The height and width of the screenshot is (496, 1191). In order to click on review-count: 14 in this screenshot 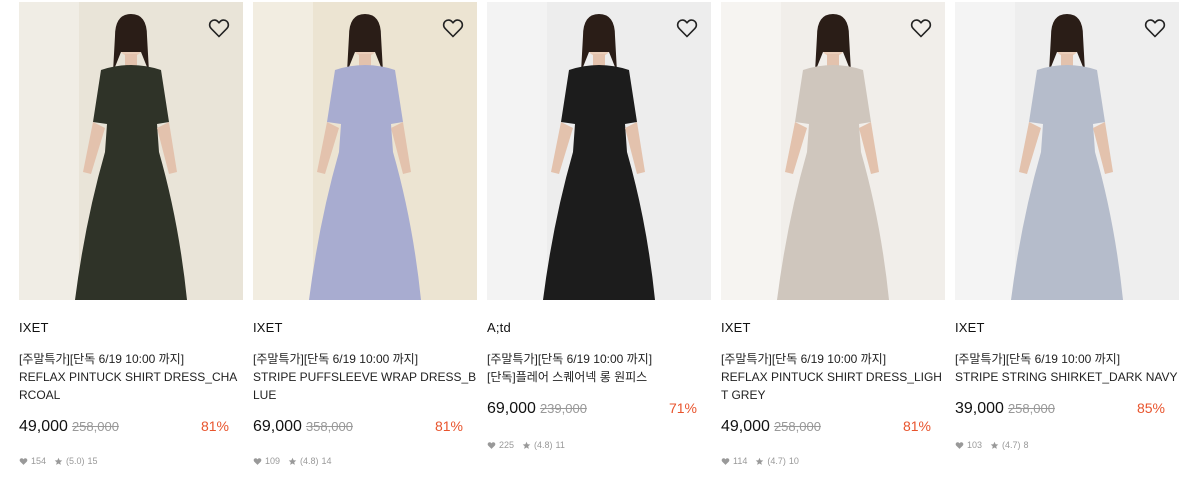, I will do `click(326, 461)`.